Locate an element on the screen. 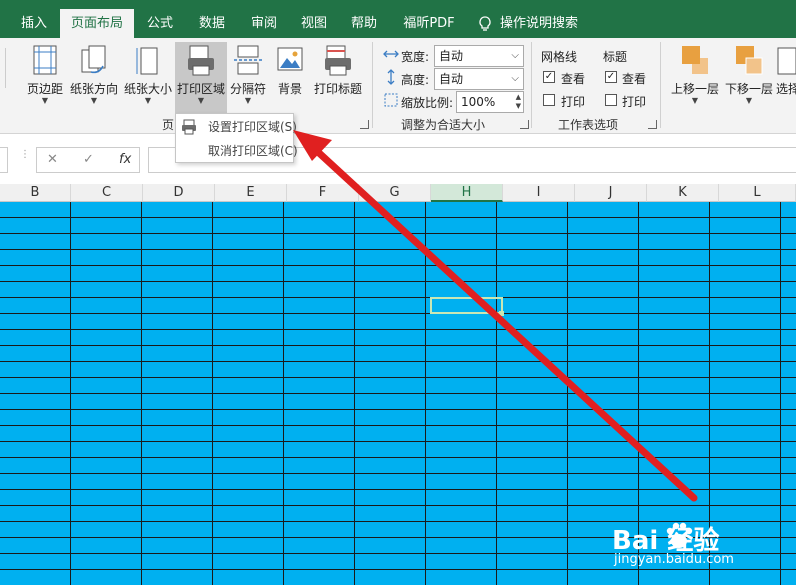  selection-pane-label: 选择 is located at coordinates (786, 89).